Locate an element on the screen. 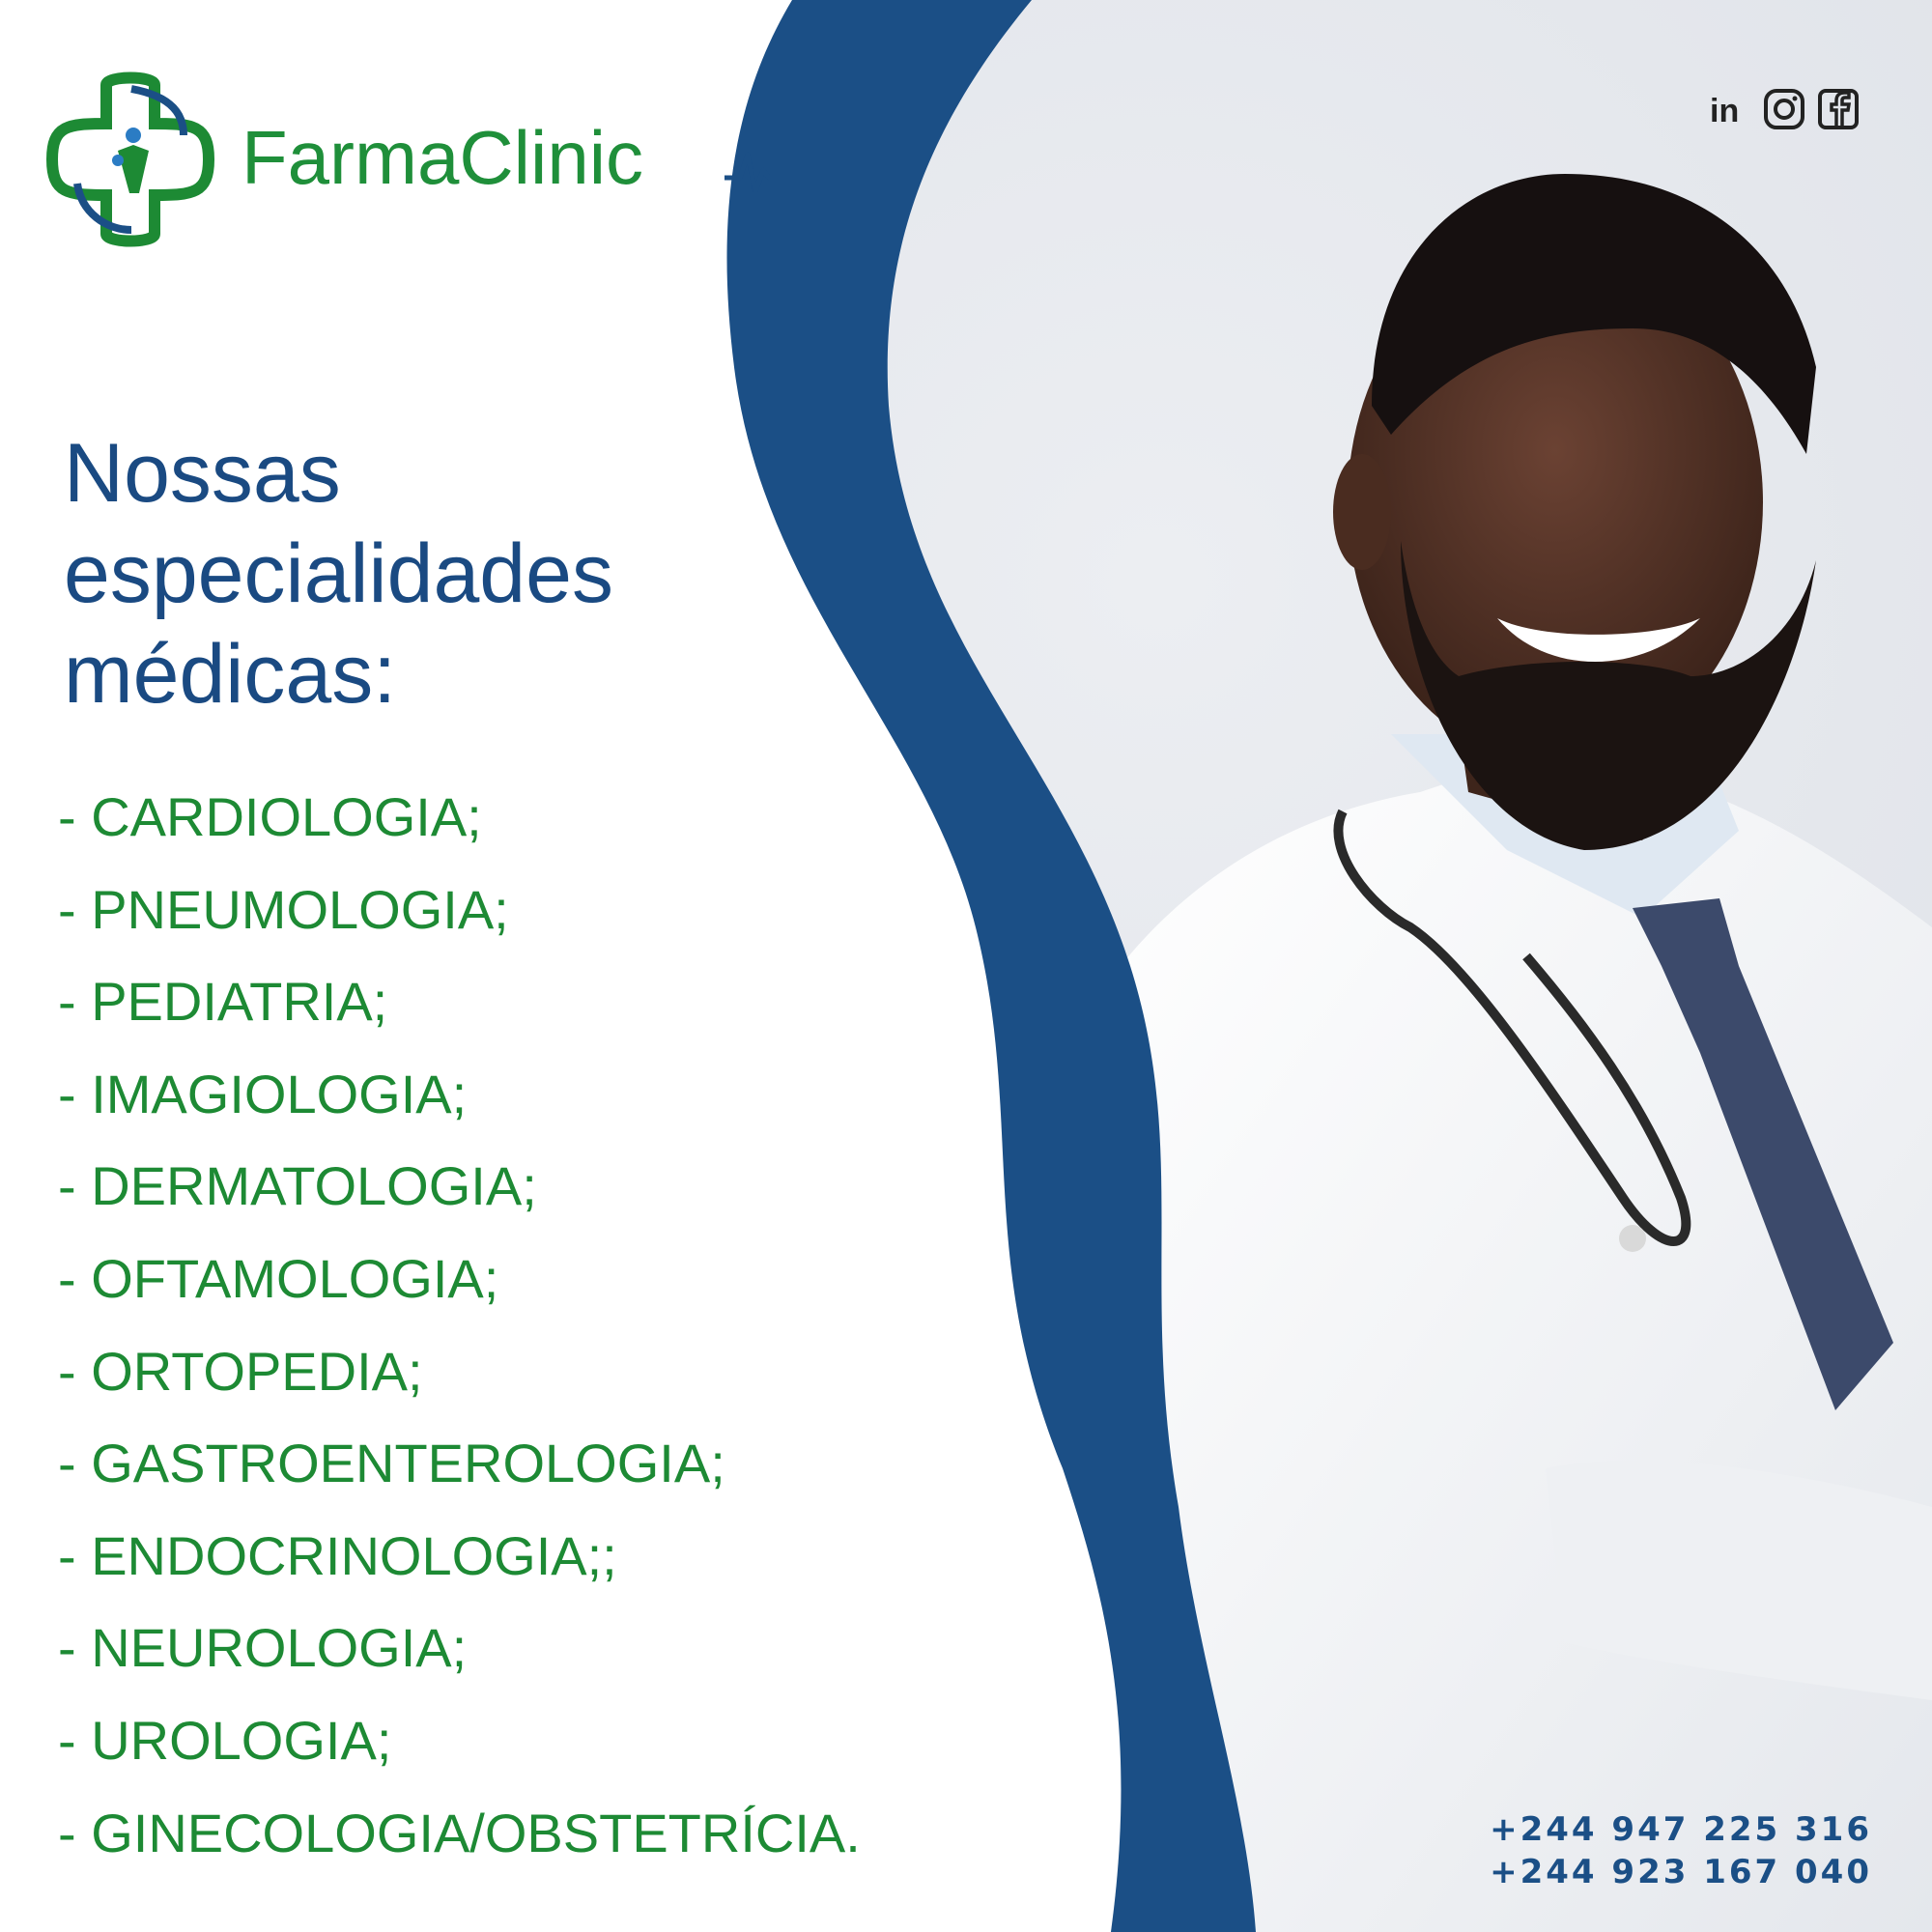 The width and height of the screenshot is (1932, 1932). facebook-icon is located at coordinates (1838, 109).